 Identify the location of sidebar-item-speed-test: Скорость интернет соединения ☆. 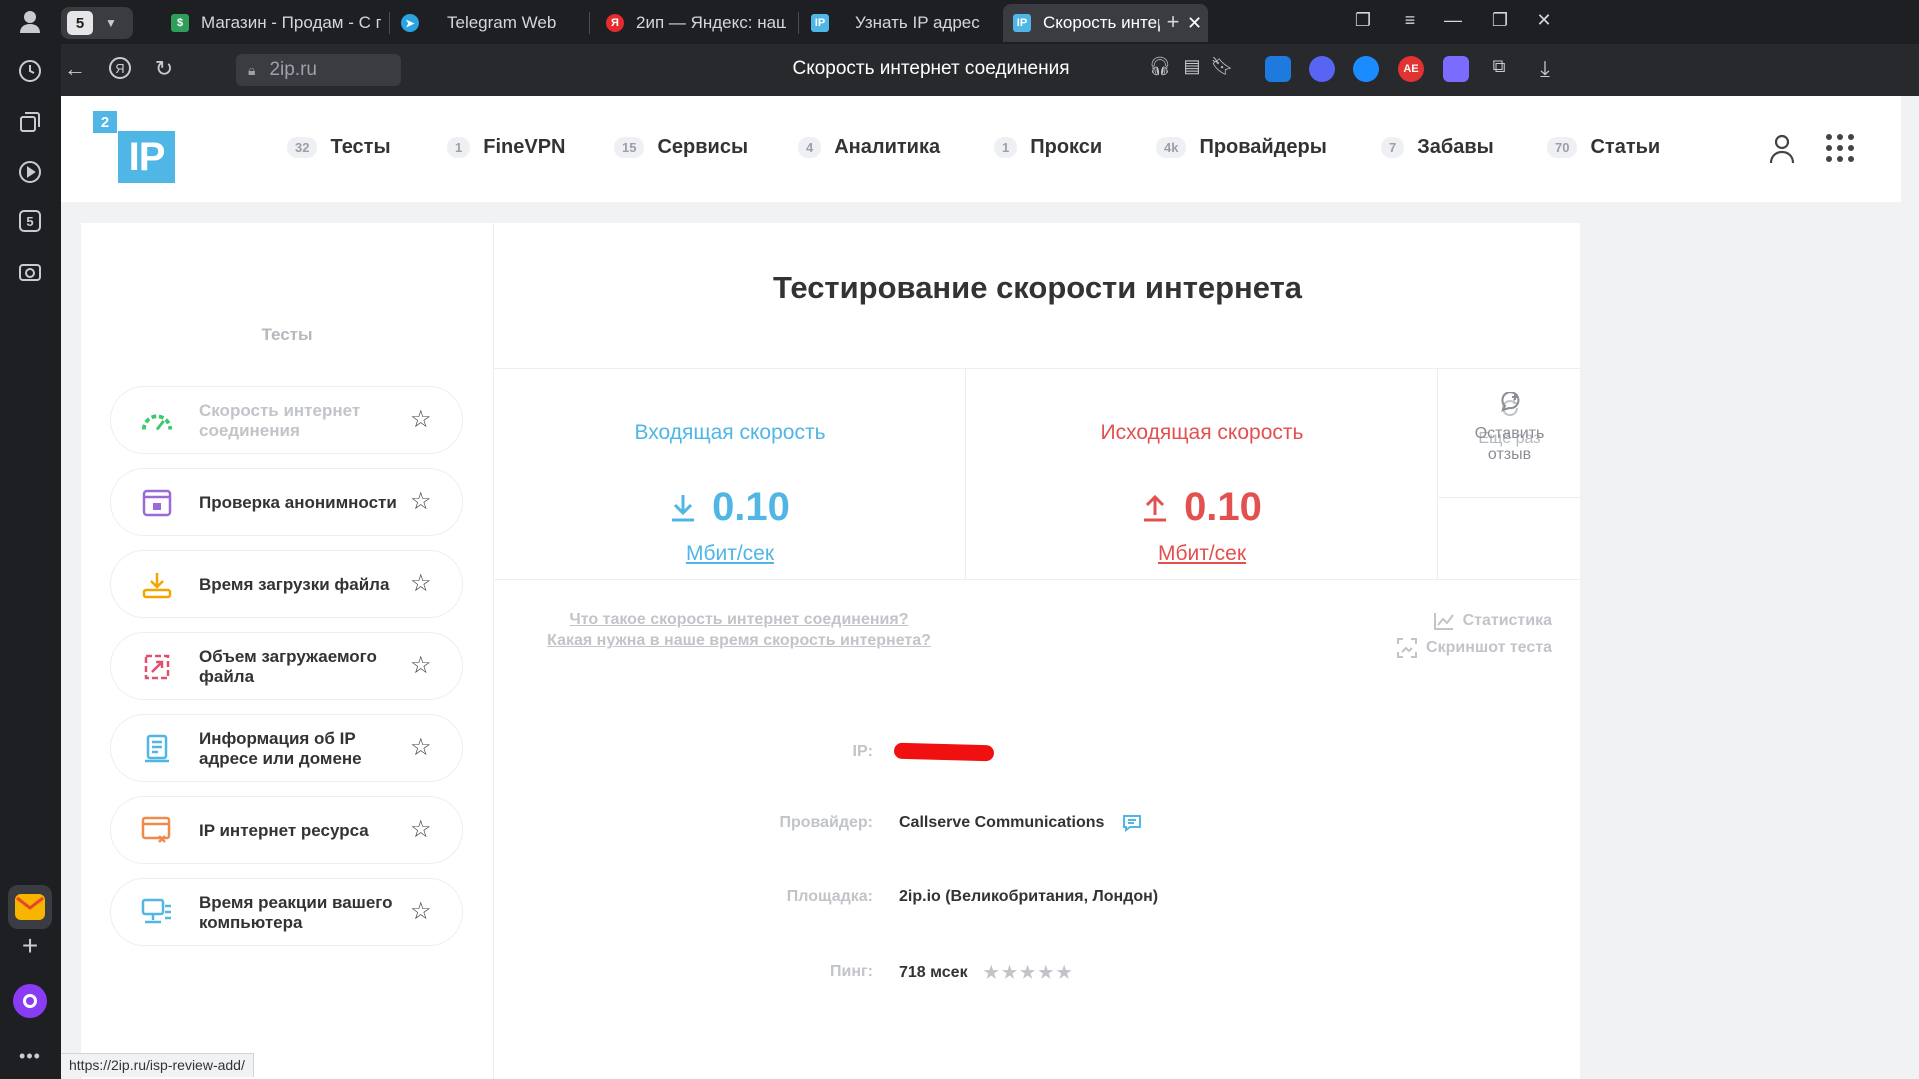
(286, 420).